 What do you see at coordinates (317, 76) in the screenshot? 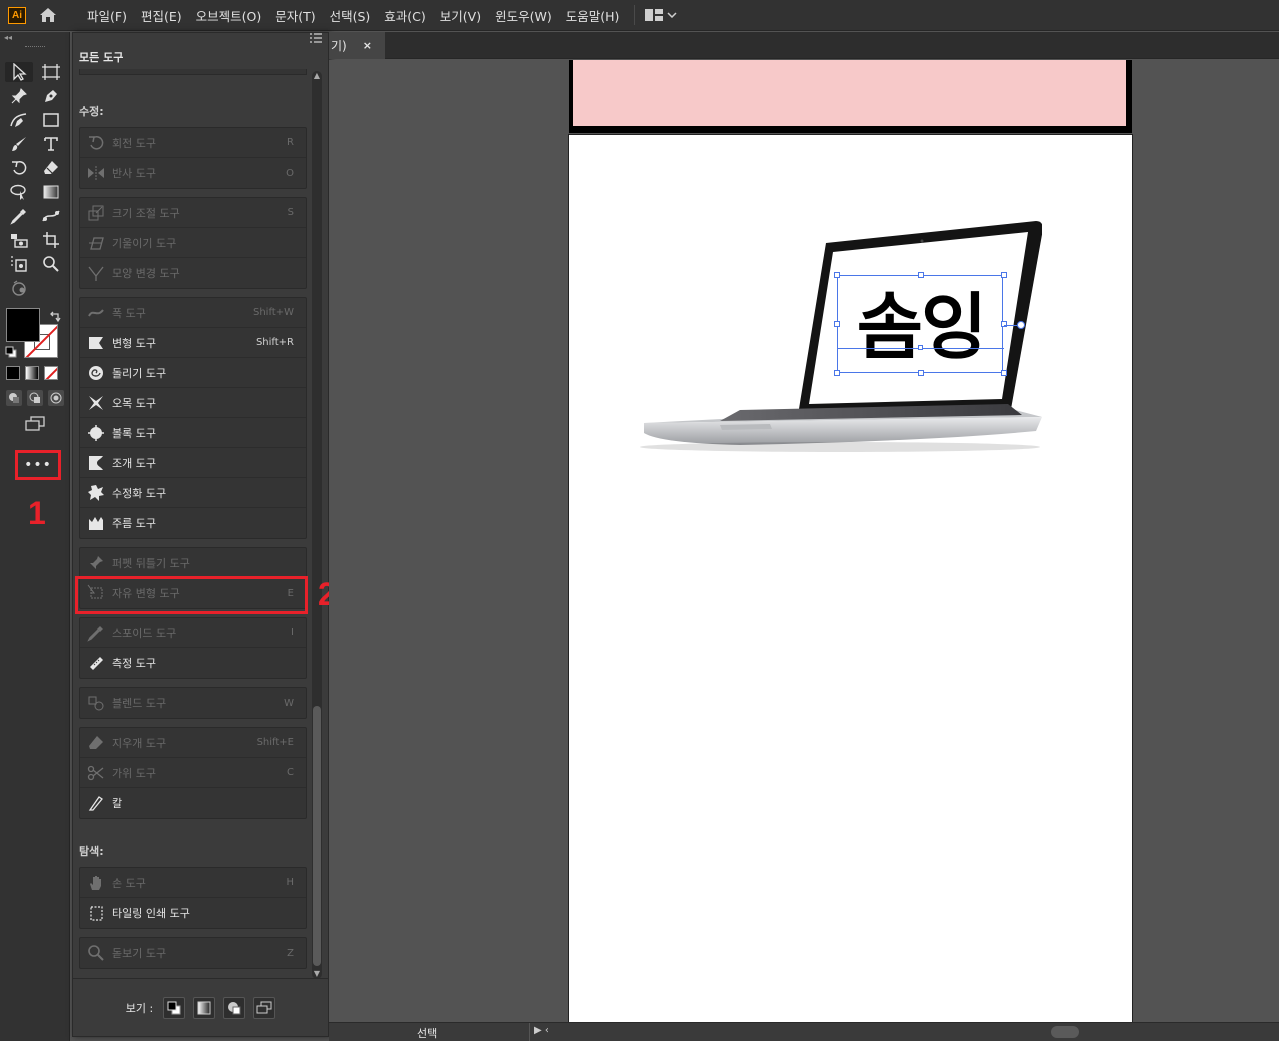
I see `scroll-up-icon: ▲` at bounding box center [317, 76].